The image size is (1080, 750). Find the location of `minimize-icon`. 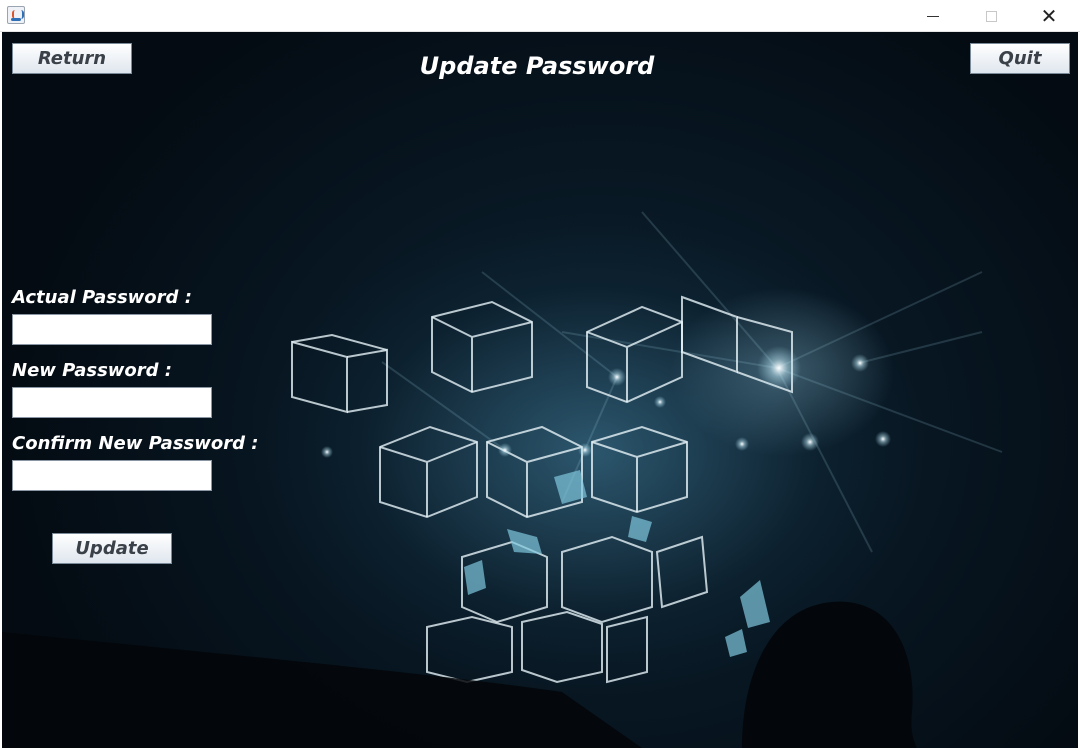

minimize-icon is located at coordinates (933, 16).